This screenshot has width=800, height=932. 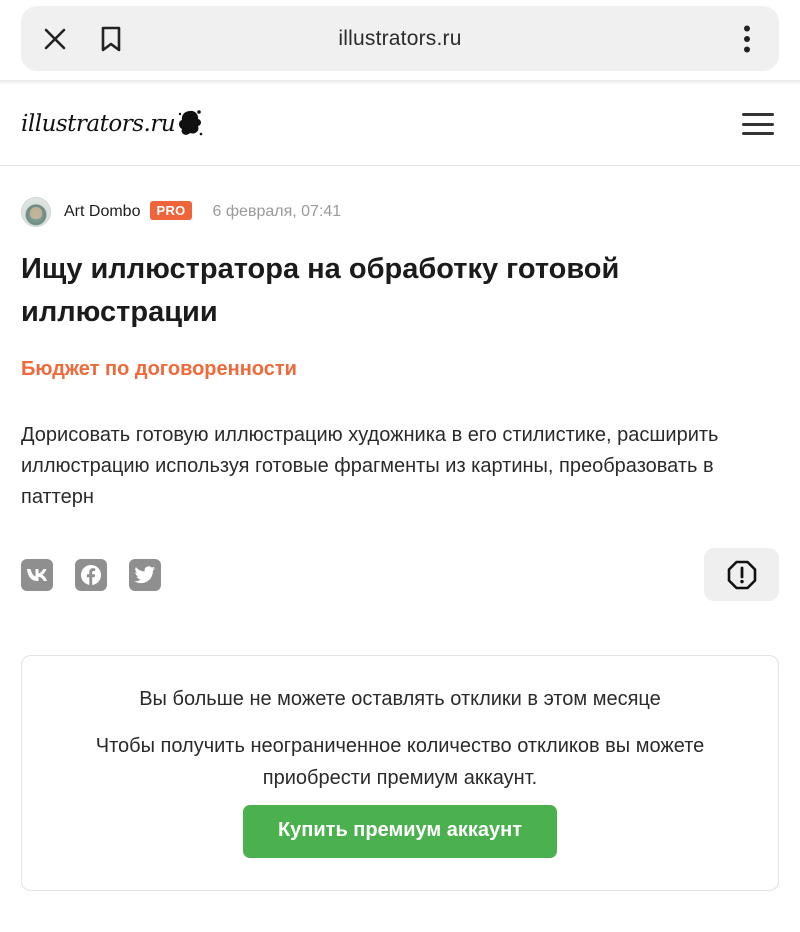 What do you see at coordinates (400, 125) in the screenshot?
I see `site-header: illustrators.ru` at bounding box center [400, 125].